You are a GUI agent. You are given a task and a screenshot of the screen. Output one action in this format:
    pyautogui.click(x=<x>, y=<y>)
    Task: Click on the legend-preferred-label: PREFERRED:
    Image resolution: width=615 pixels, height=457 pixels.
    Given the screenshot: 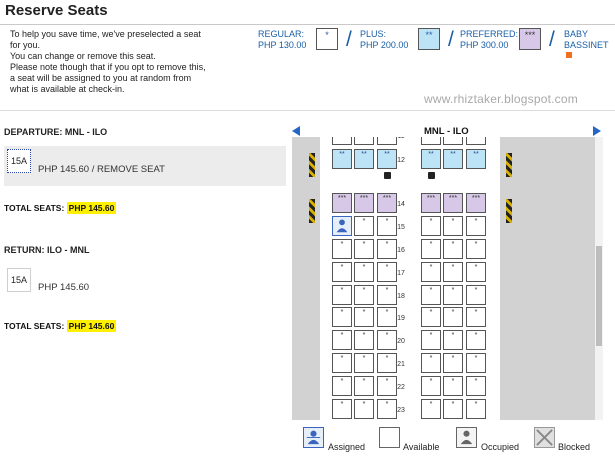 What is the action you would take?
    pyautogui.click(x=489, y=34)
    